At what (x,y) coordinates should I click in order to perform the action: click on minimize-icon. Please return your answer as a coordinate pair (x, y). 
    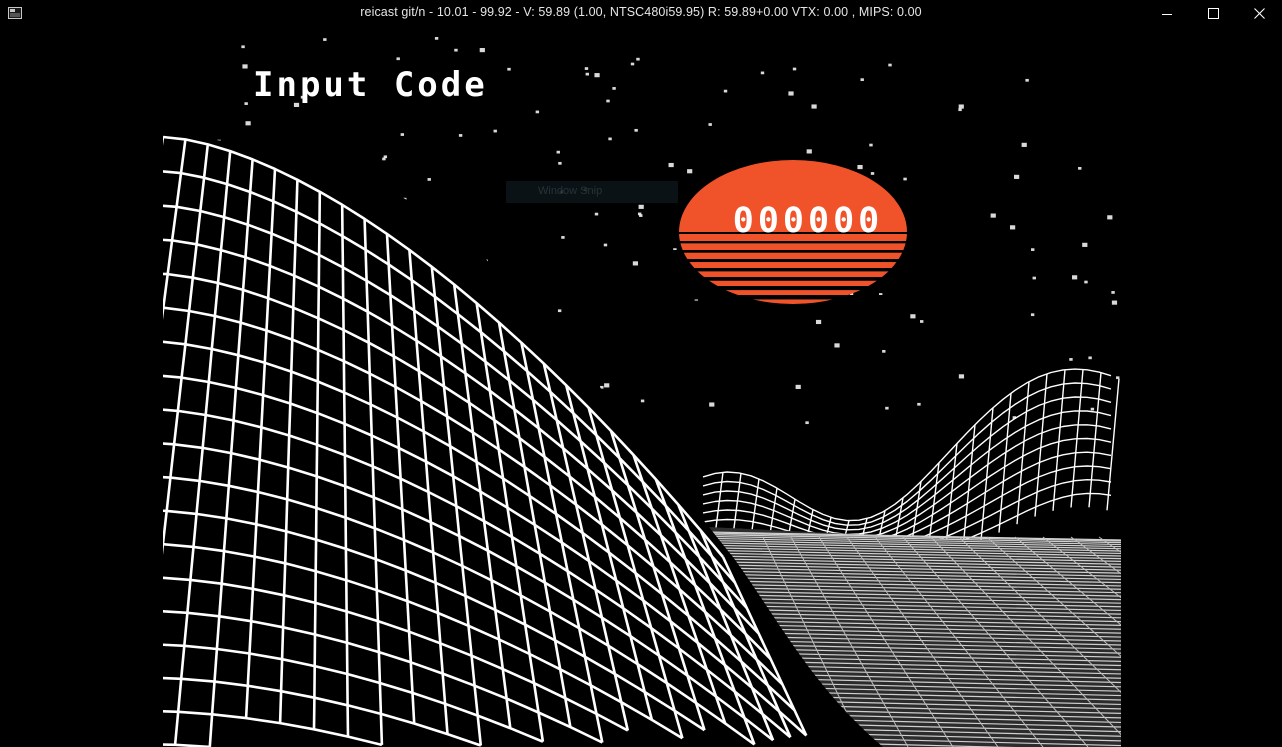
    Looking at the image, I should click on (1167, 14).